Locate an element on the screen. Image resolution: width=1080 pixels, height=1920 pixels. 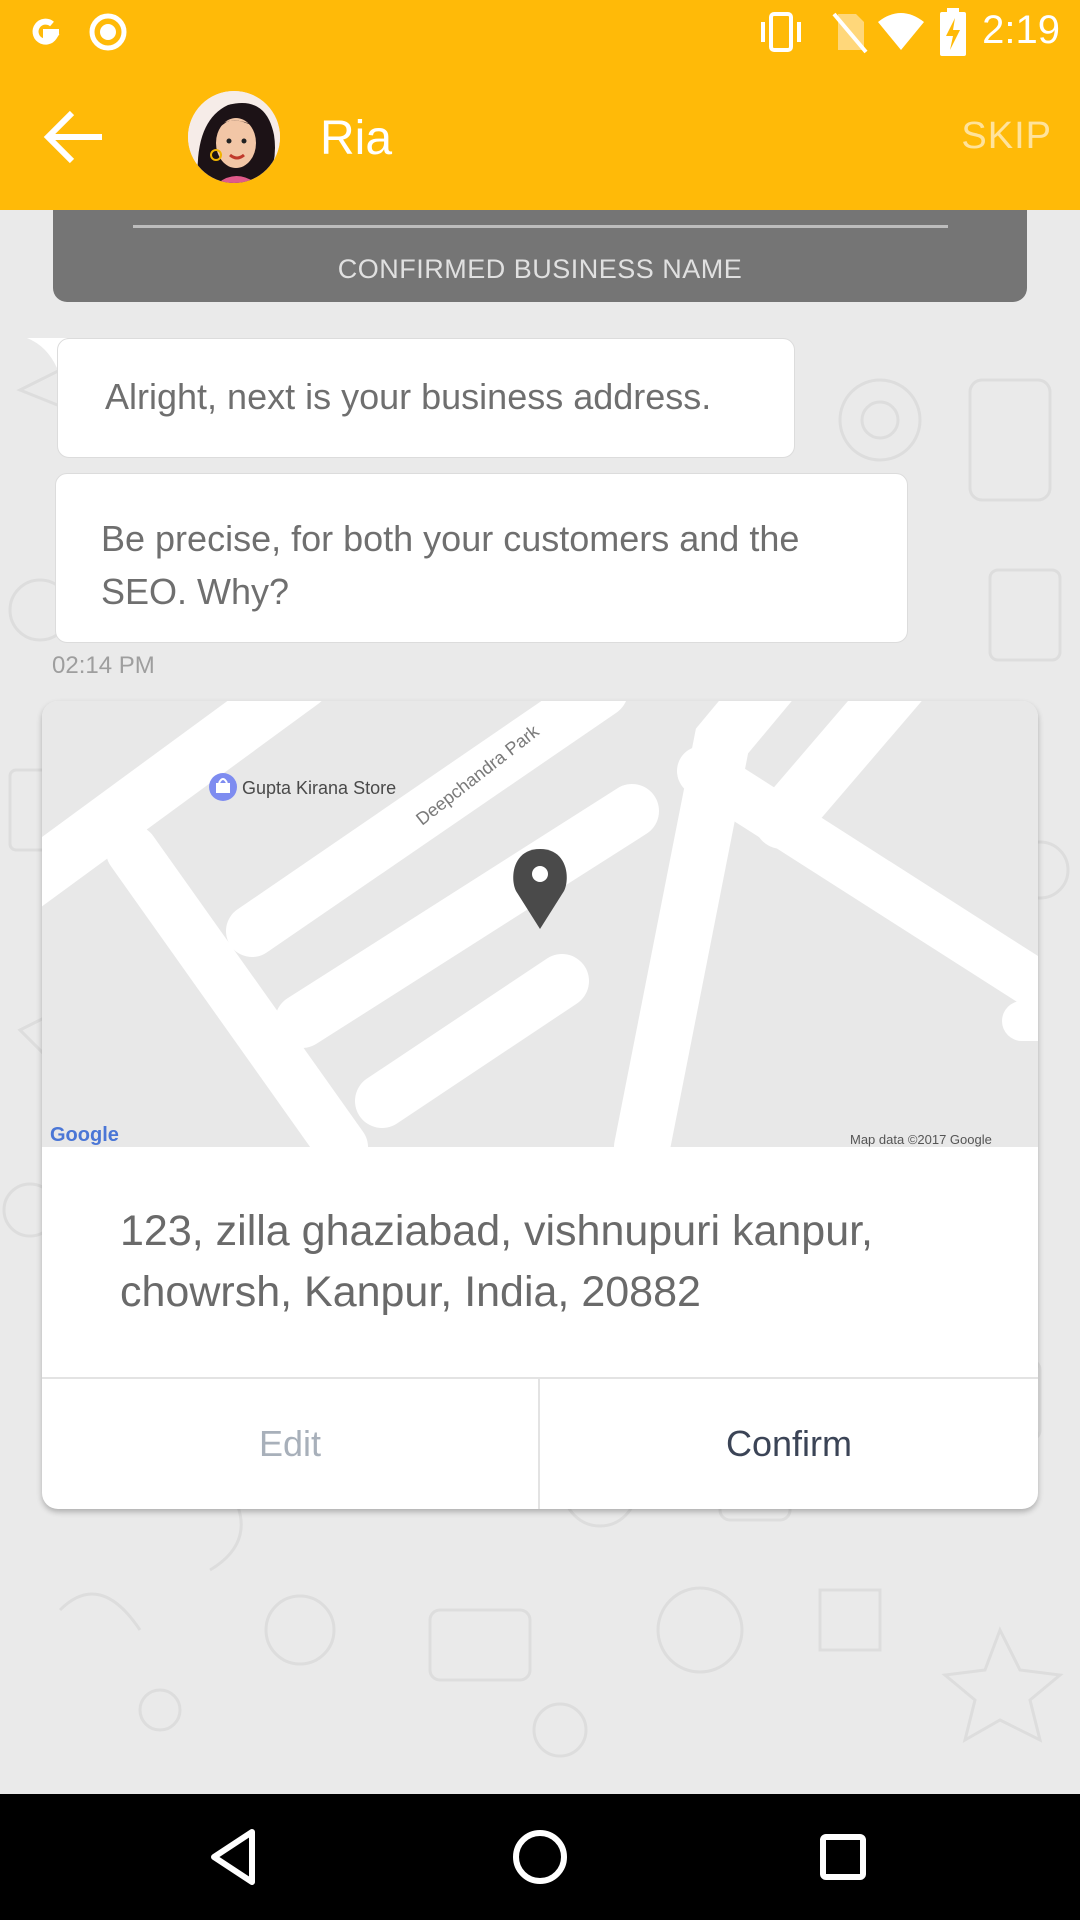
message-bubble: Alright, next is your business address. is located at coordinates (426, 398).